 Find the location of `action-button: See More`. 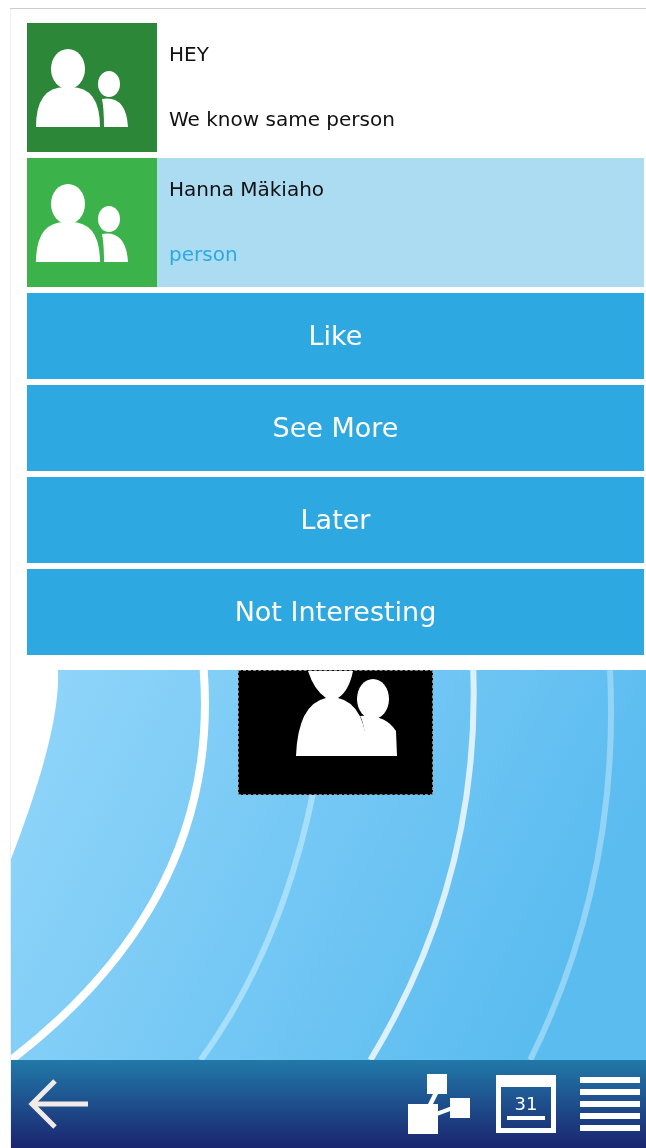

action-button: See More is located at coordinates (335, 428).